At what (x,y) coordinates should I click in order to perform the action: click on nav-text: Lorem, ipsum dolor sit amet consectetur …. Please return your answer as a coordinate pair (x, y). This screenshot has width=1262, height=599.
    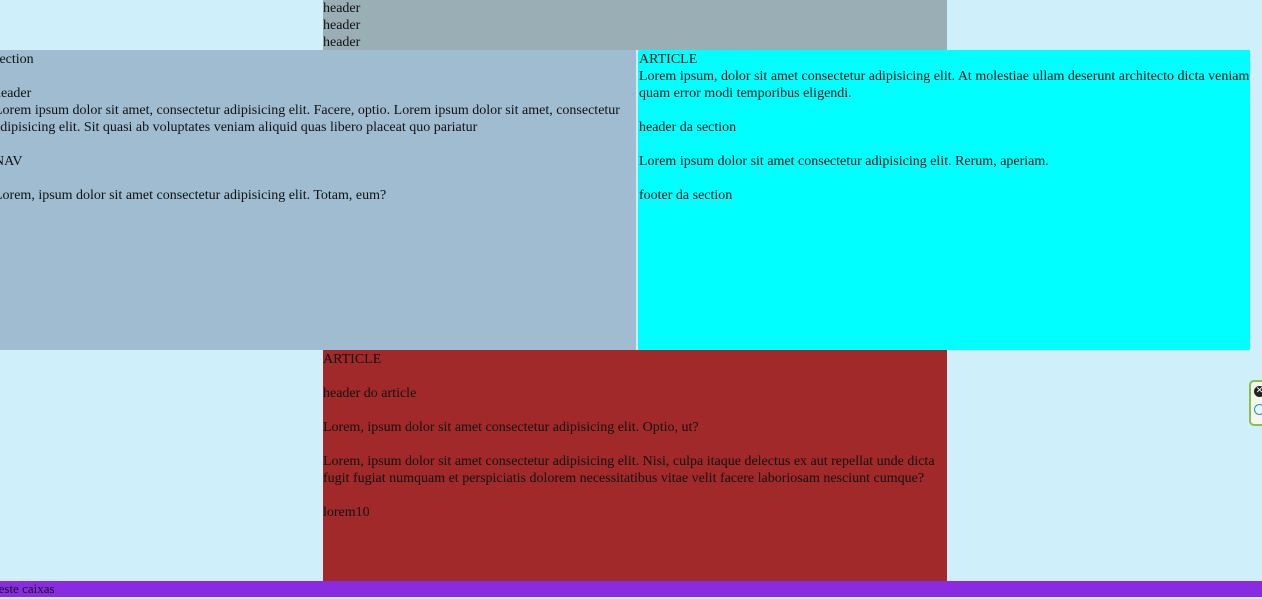
    Looking at the image, I should click on (193, 195).